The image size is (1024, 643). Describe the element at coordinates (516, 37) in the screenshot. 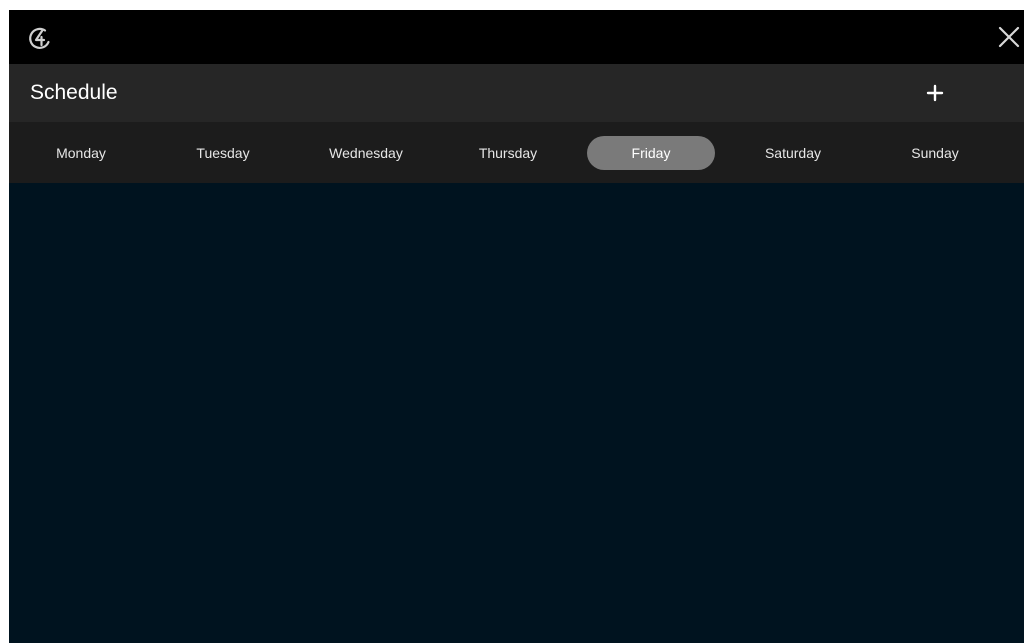

I see `title-bar` at that location.